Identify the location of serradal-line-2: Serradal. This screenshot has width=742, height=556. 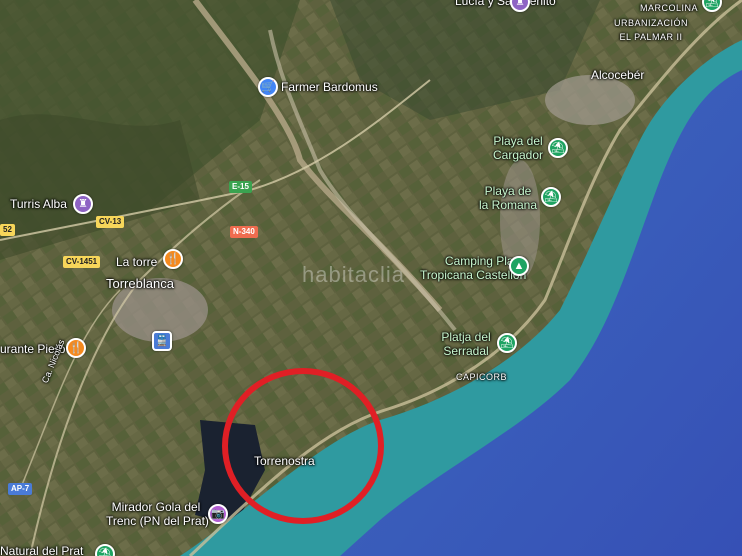
(466, 351).